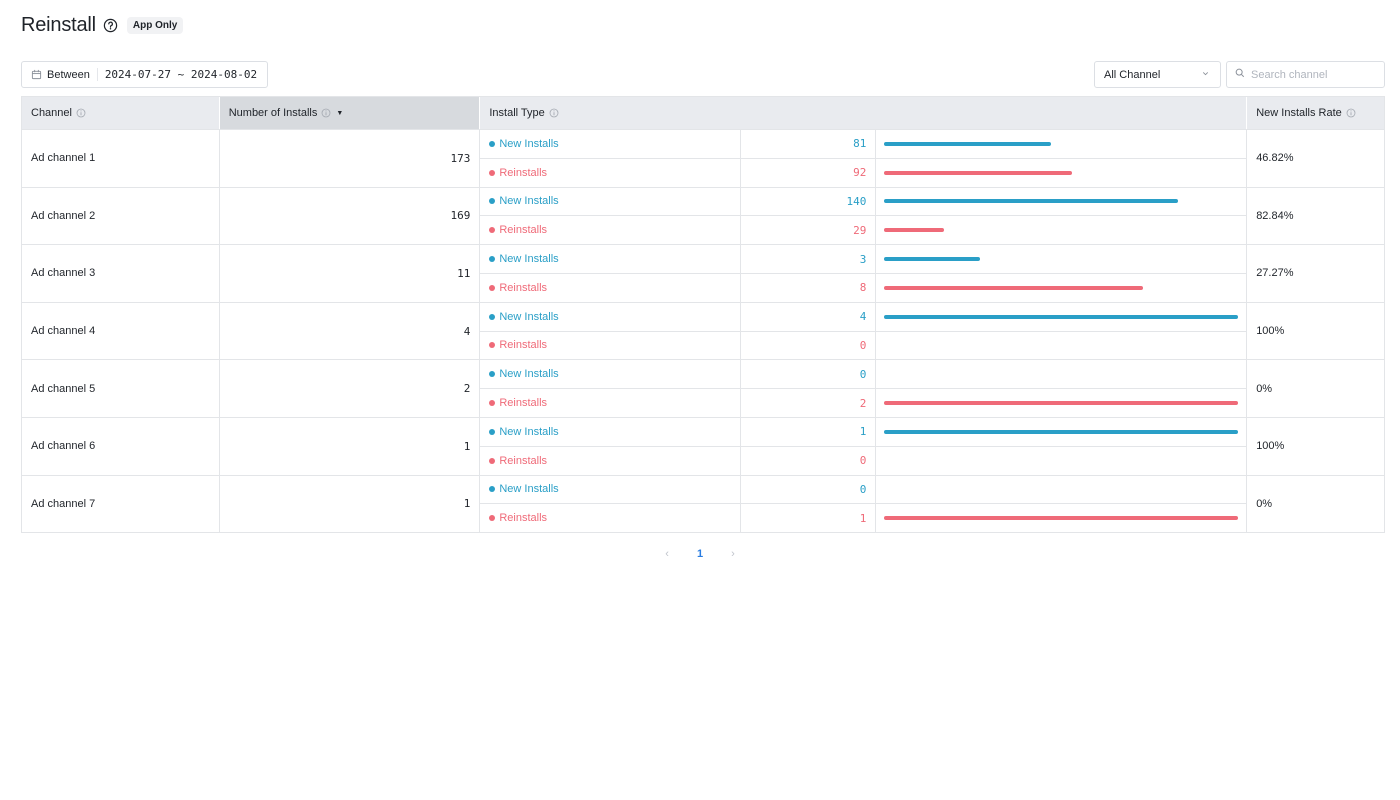 This screenshot has width=1400, height=800. Describe the element at coordinates (1315, 504) in the screenshot. I see `rate-cell: 0%` at that location.